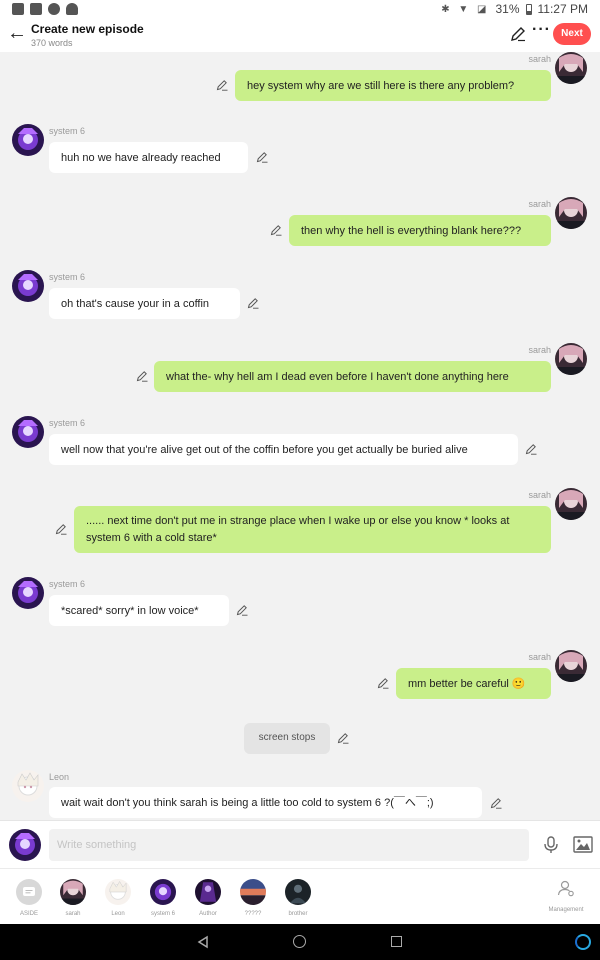 Image resolution: width=600 pixels, height=960 pixels. I want to click on microphone-icon, so click(551, 845).